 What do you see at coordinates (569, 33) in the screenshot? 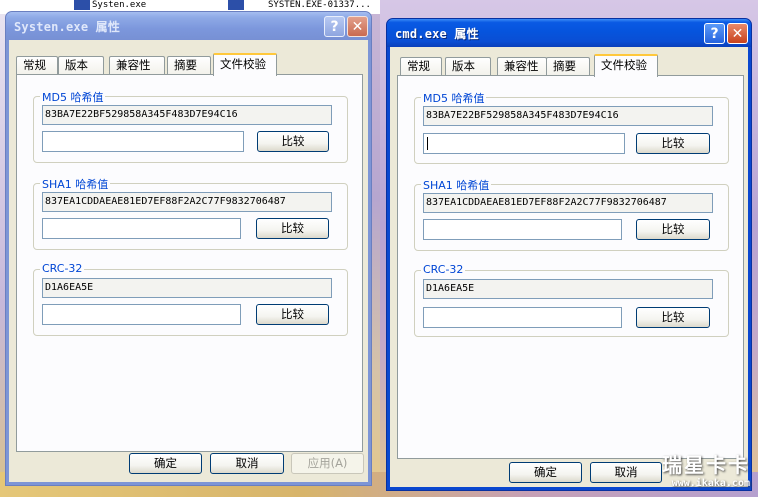
I see `title-bar: cmd.exe 属性 ? ✕` at bounding box center [569, 33].